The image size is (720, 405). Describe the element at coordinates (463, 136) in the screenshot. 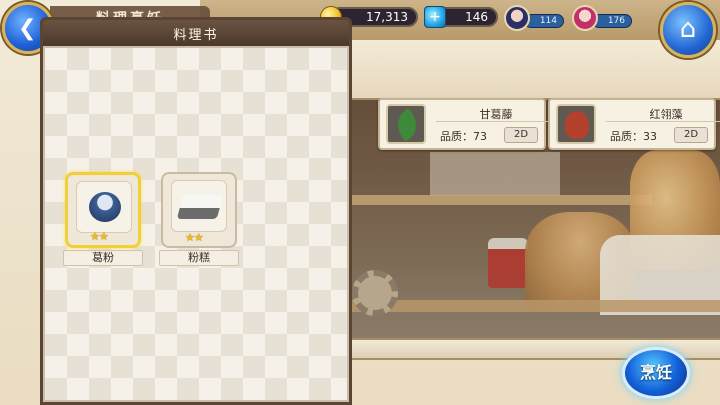

I see `ingredient-quality: 品质：73` at that location.